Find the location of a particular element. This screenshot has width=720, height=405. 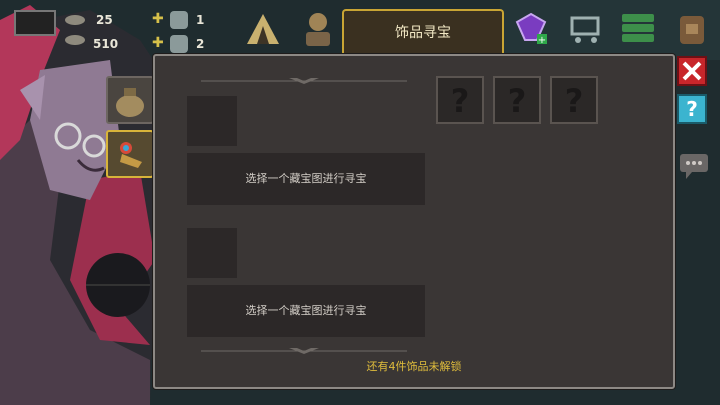

unknown-accessory-slot-2: ? is located at coordinates (517, 100).